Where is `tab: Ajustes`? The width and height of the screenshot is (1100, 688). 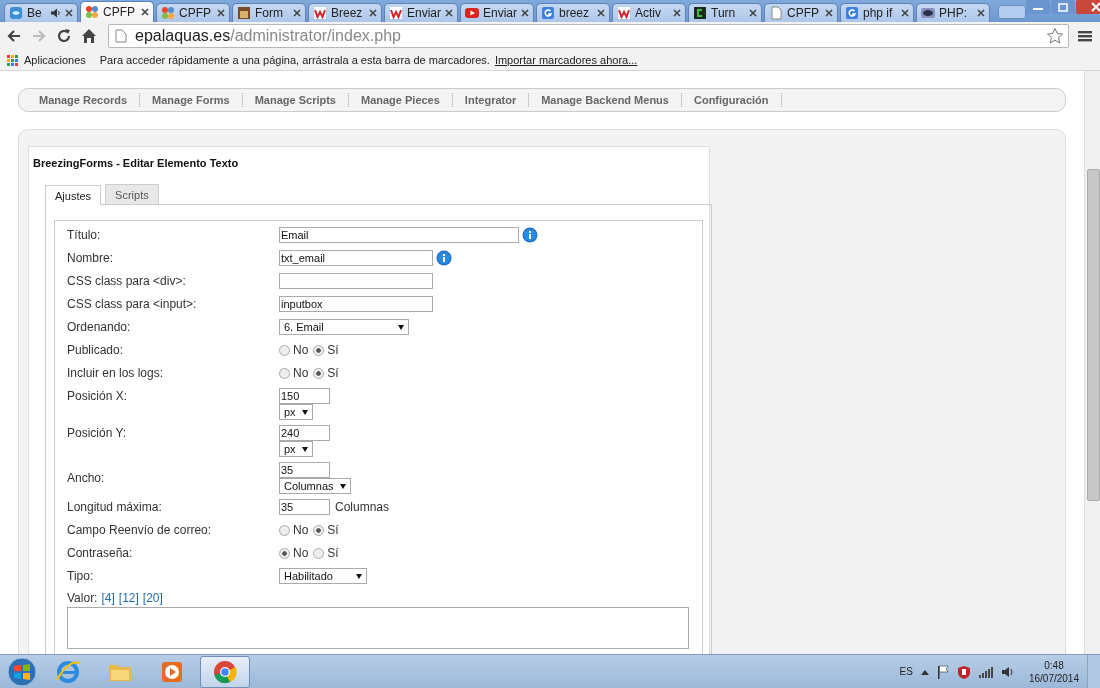
tab: Ajustes is located at coordinates (73, 195).